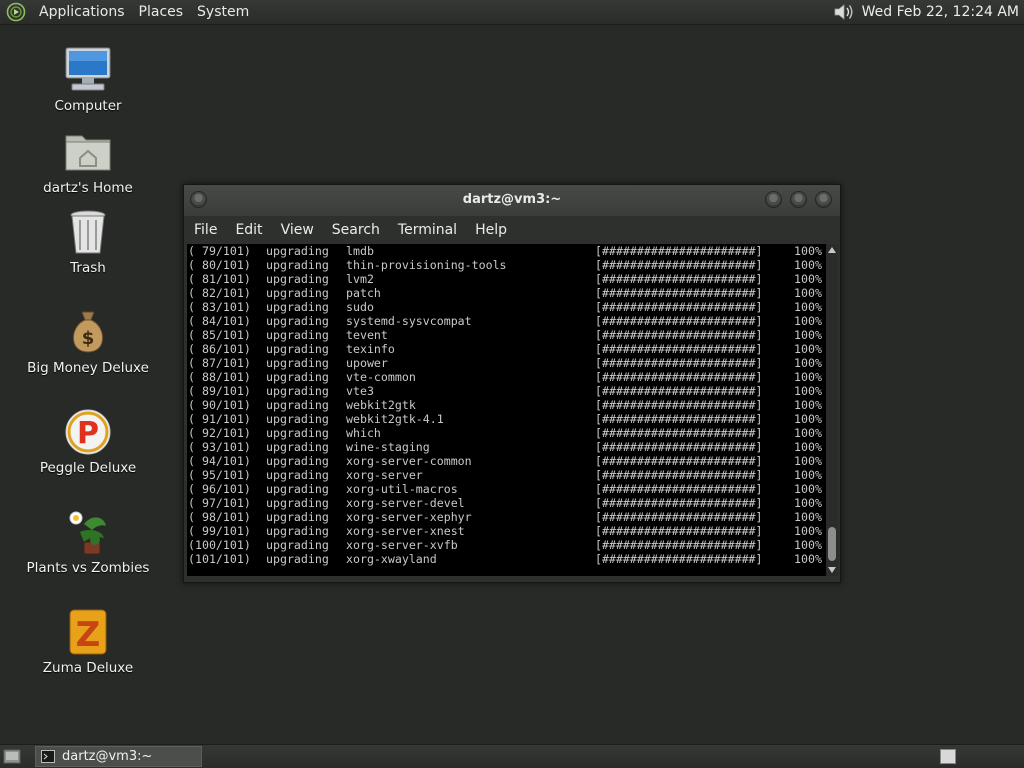 This screenshot has height=768, width=1024. Describe the element at coordinates (88, 268) in the screenshot. I see `desktop-icon-label: Trash` at that location.